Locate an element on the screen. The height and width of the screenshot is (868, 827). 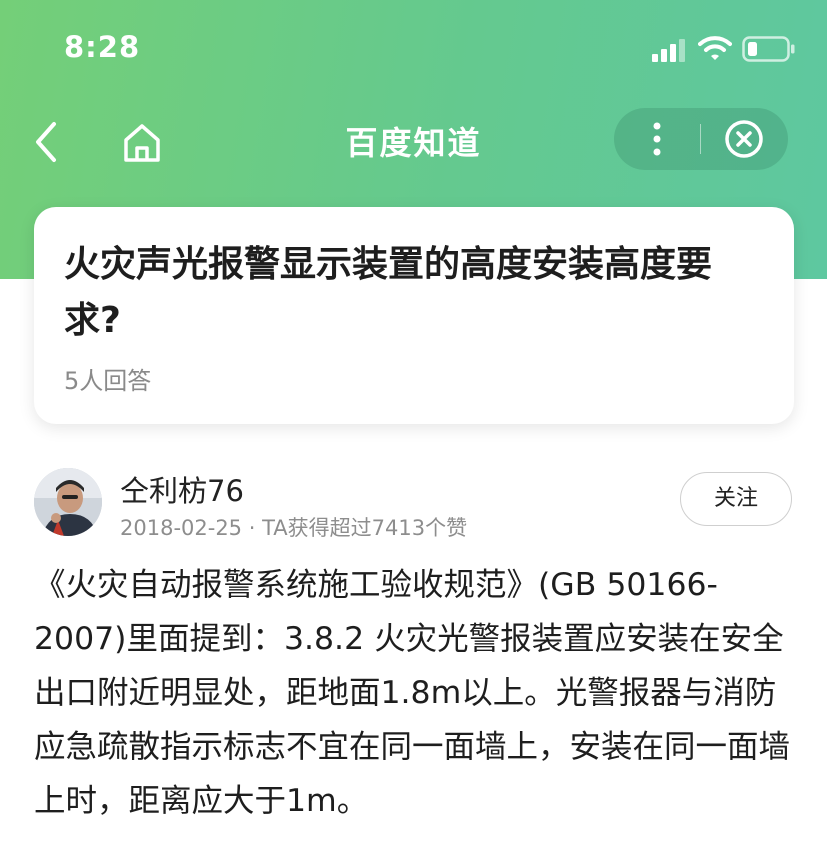
wifi-icon is located at coordinates (715, 48).